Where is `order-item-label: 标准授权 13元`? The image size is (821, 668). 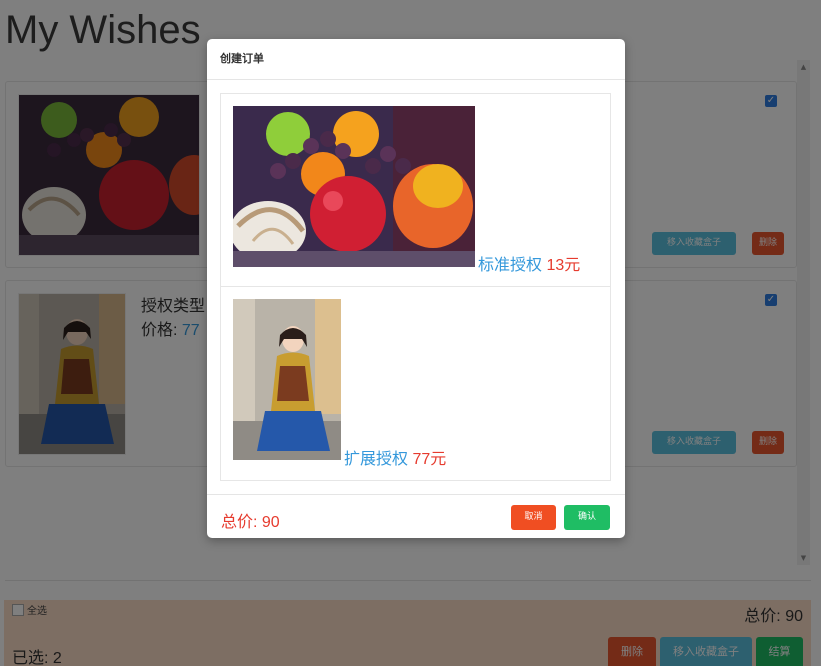
order-item-label: 标准授权 13元 is located at coordinates (529, 263).